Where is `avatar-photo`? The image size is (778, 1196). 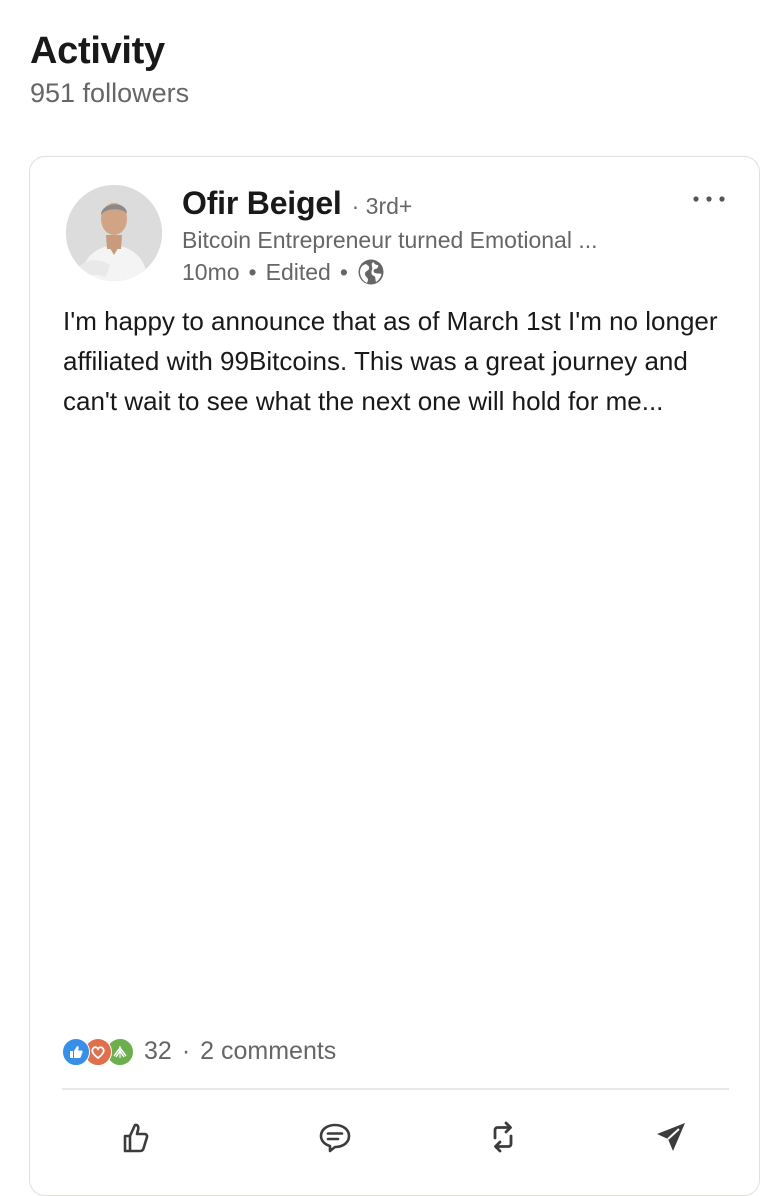
avatar-photo is located at coordinates (114, 233).